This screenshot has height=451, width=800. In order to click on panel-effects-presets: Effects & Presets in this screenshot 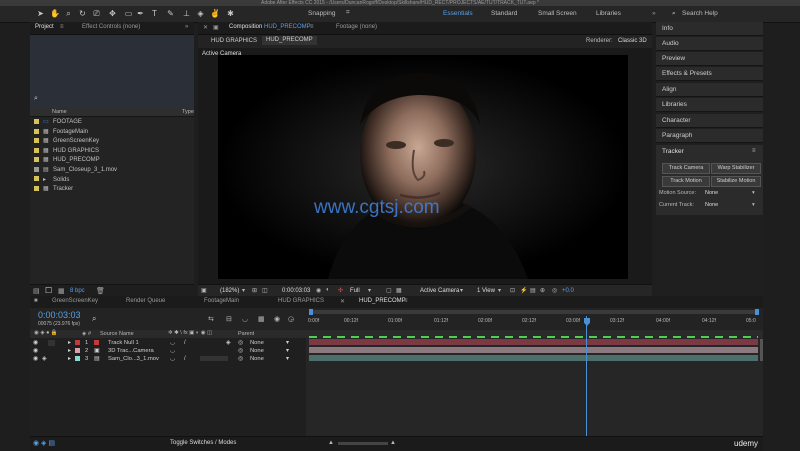, I will do `click(709, 74)`.